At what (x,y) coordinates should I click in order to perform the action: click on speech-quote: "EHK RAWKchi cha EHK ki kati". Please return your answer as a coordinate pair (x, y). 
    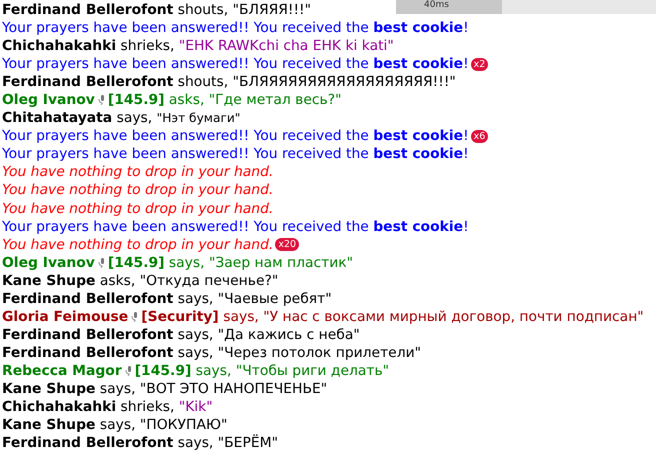
    Looking at the image, I should click on (286, 46).